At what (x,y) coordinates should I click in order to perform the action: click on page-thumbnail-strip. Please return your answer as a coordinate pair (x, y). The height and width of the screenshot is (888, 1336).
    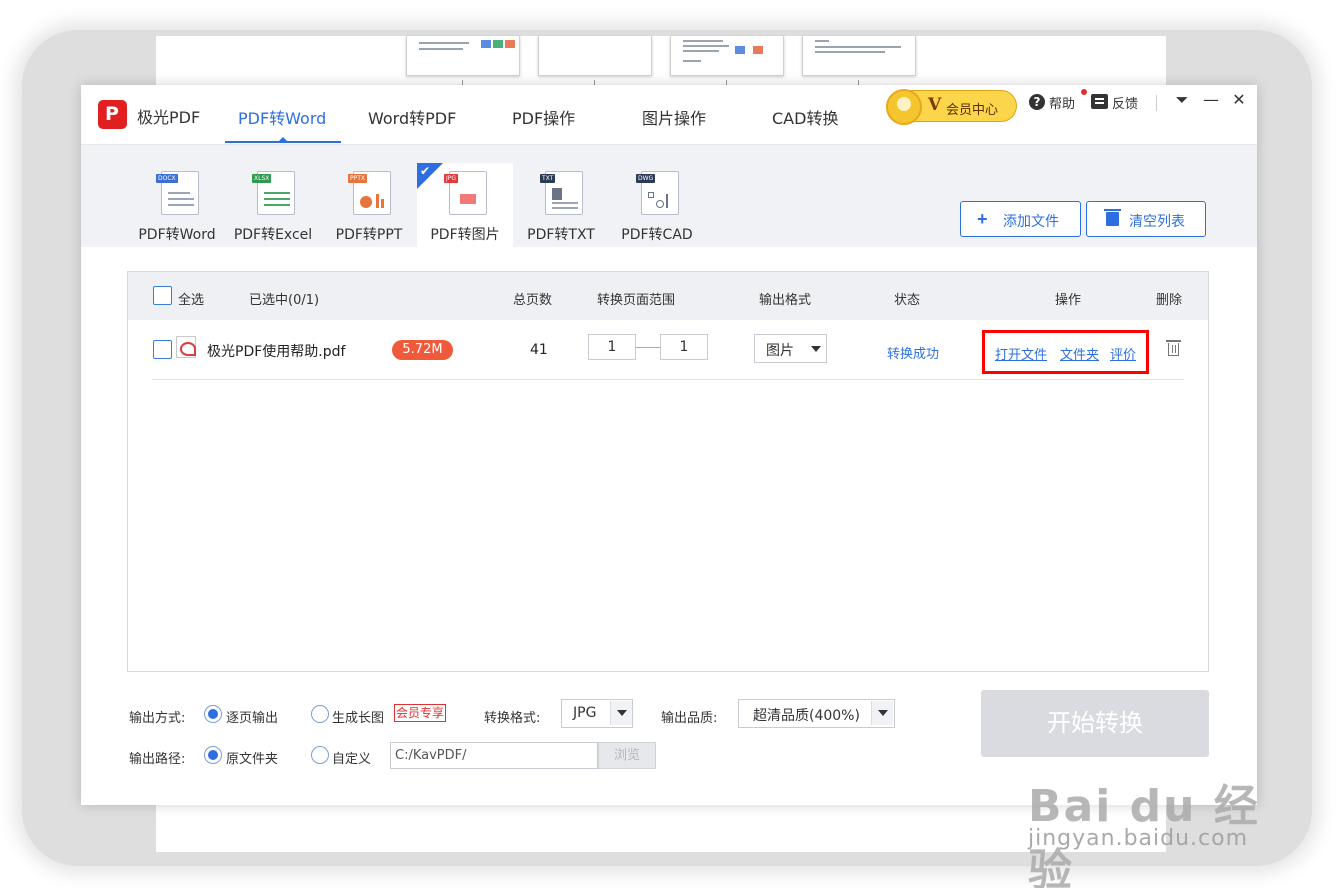
    Looking at the image, I should click on (661, 64).